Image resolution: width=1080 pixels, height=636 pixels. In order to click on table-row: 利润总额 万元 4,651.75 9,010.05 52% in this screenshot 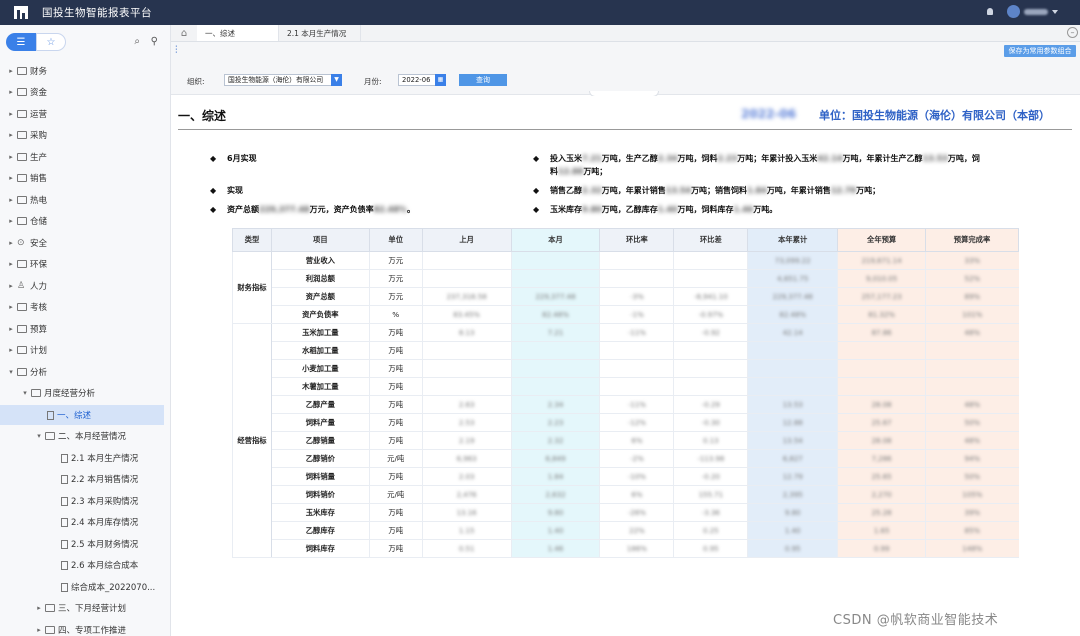, I will do `click(626, 278)`.